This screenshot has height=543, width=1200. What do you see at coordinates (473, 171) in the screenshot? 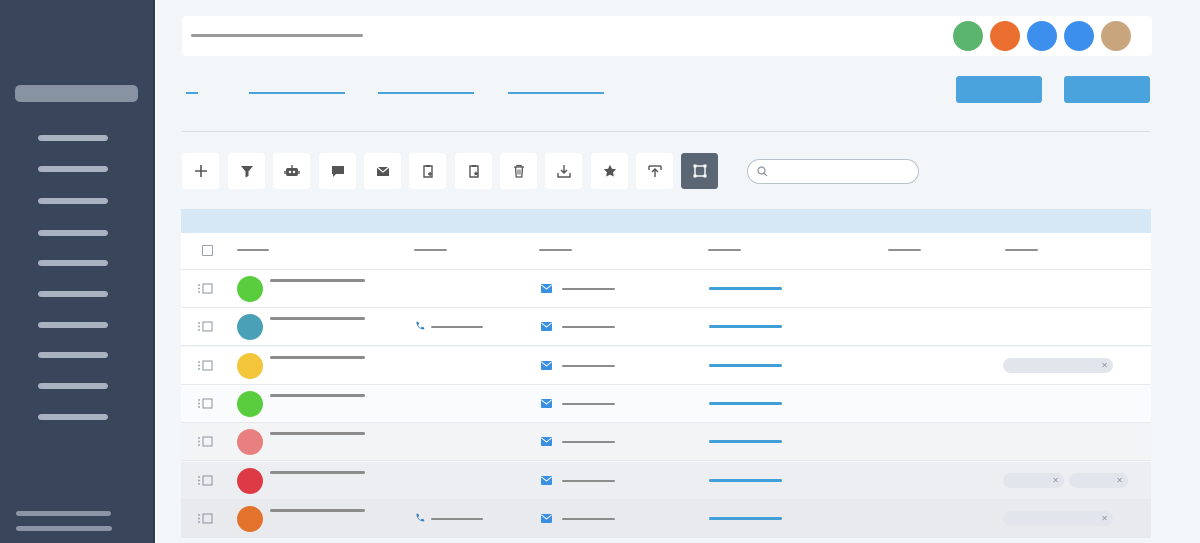
I see `favorite-list-button` at bounding box center [473, 171].